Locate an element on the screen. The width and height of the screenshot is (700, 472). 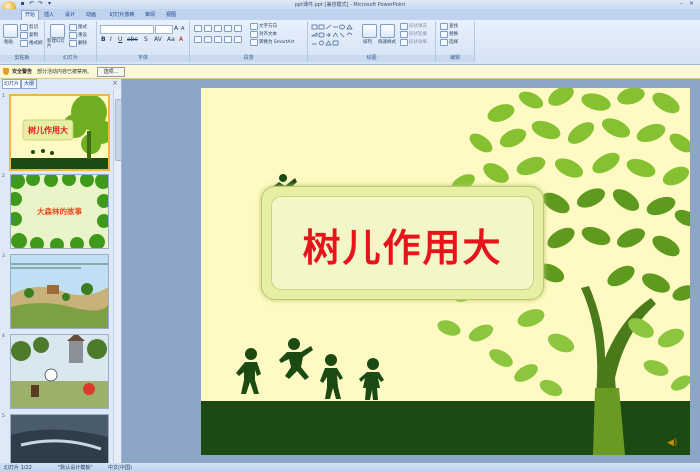
shadow-icon: S is located at coordinates (146, 39).